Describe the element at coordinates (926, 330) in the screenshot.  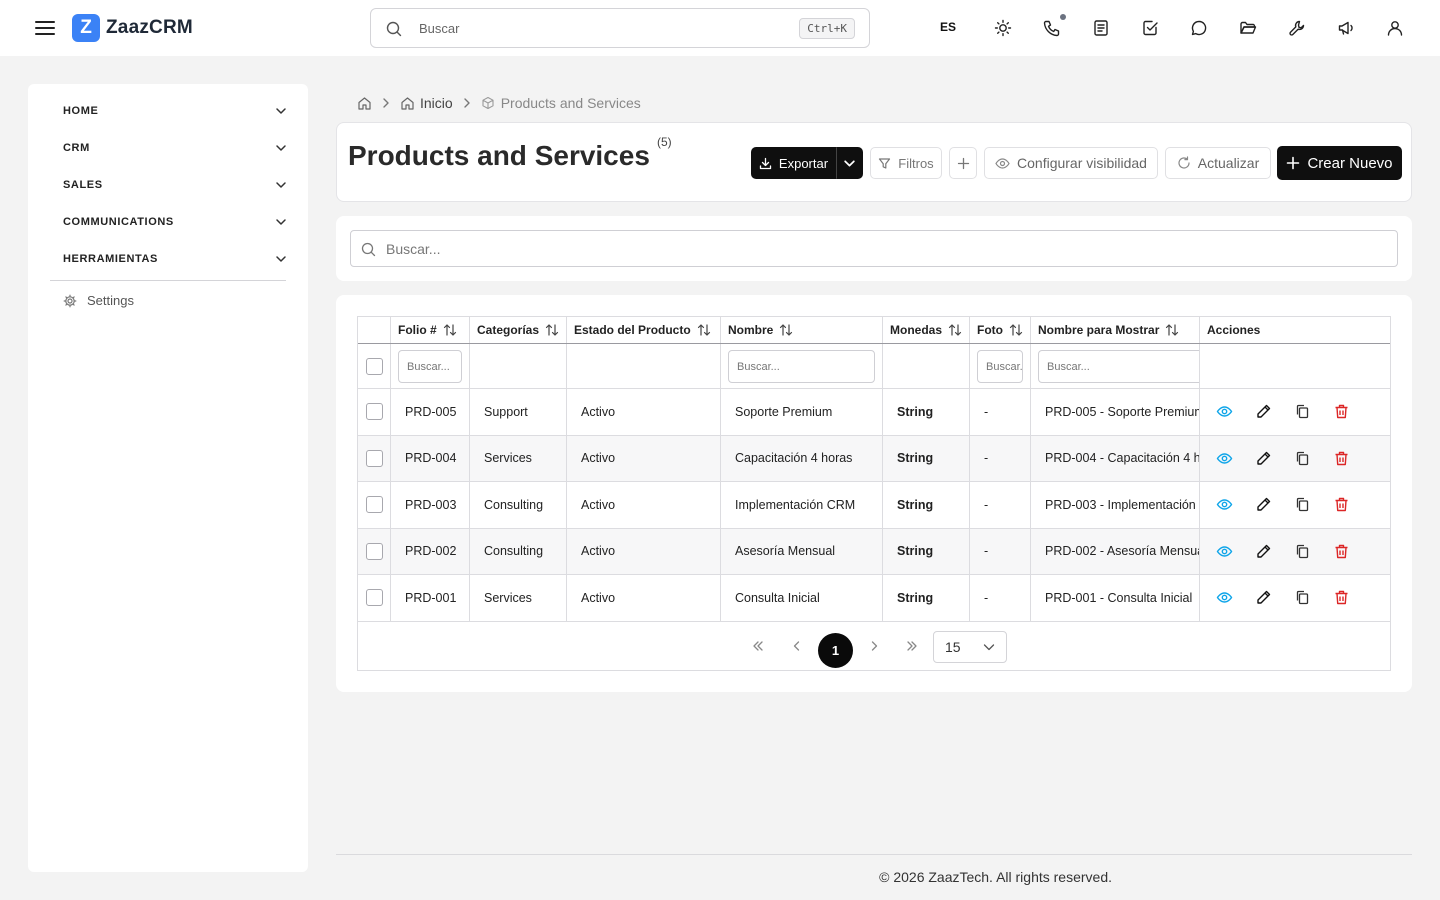
I see `column-header-monedas: Monedas` at that location.